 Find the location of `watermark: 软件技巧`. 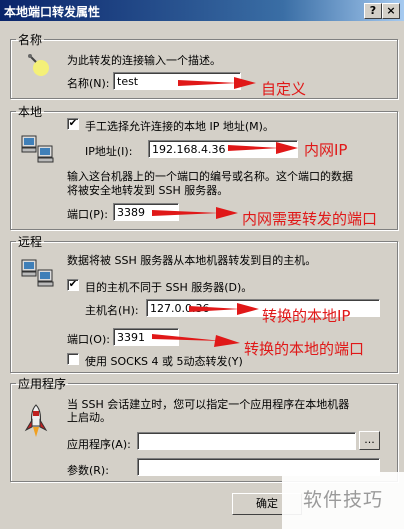

watermark: 软件技巧 is located at coordinates (343, 500).